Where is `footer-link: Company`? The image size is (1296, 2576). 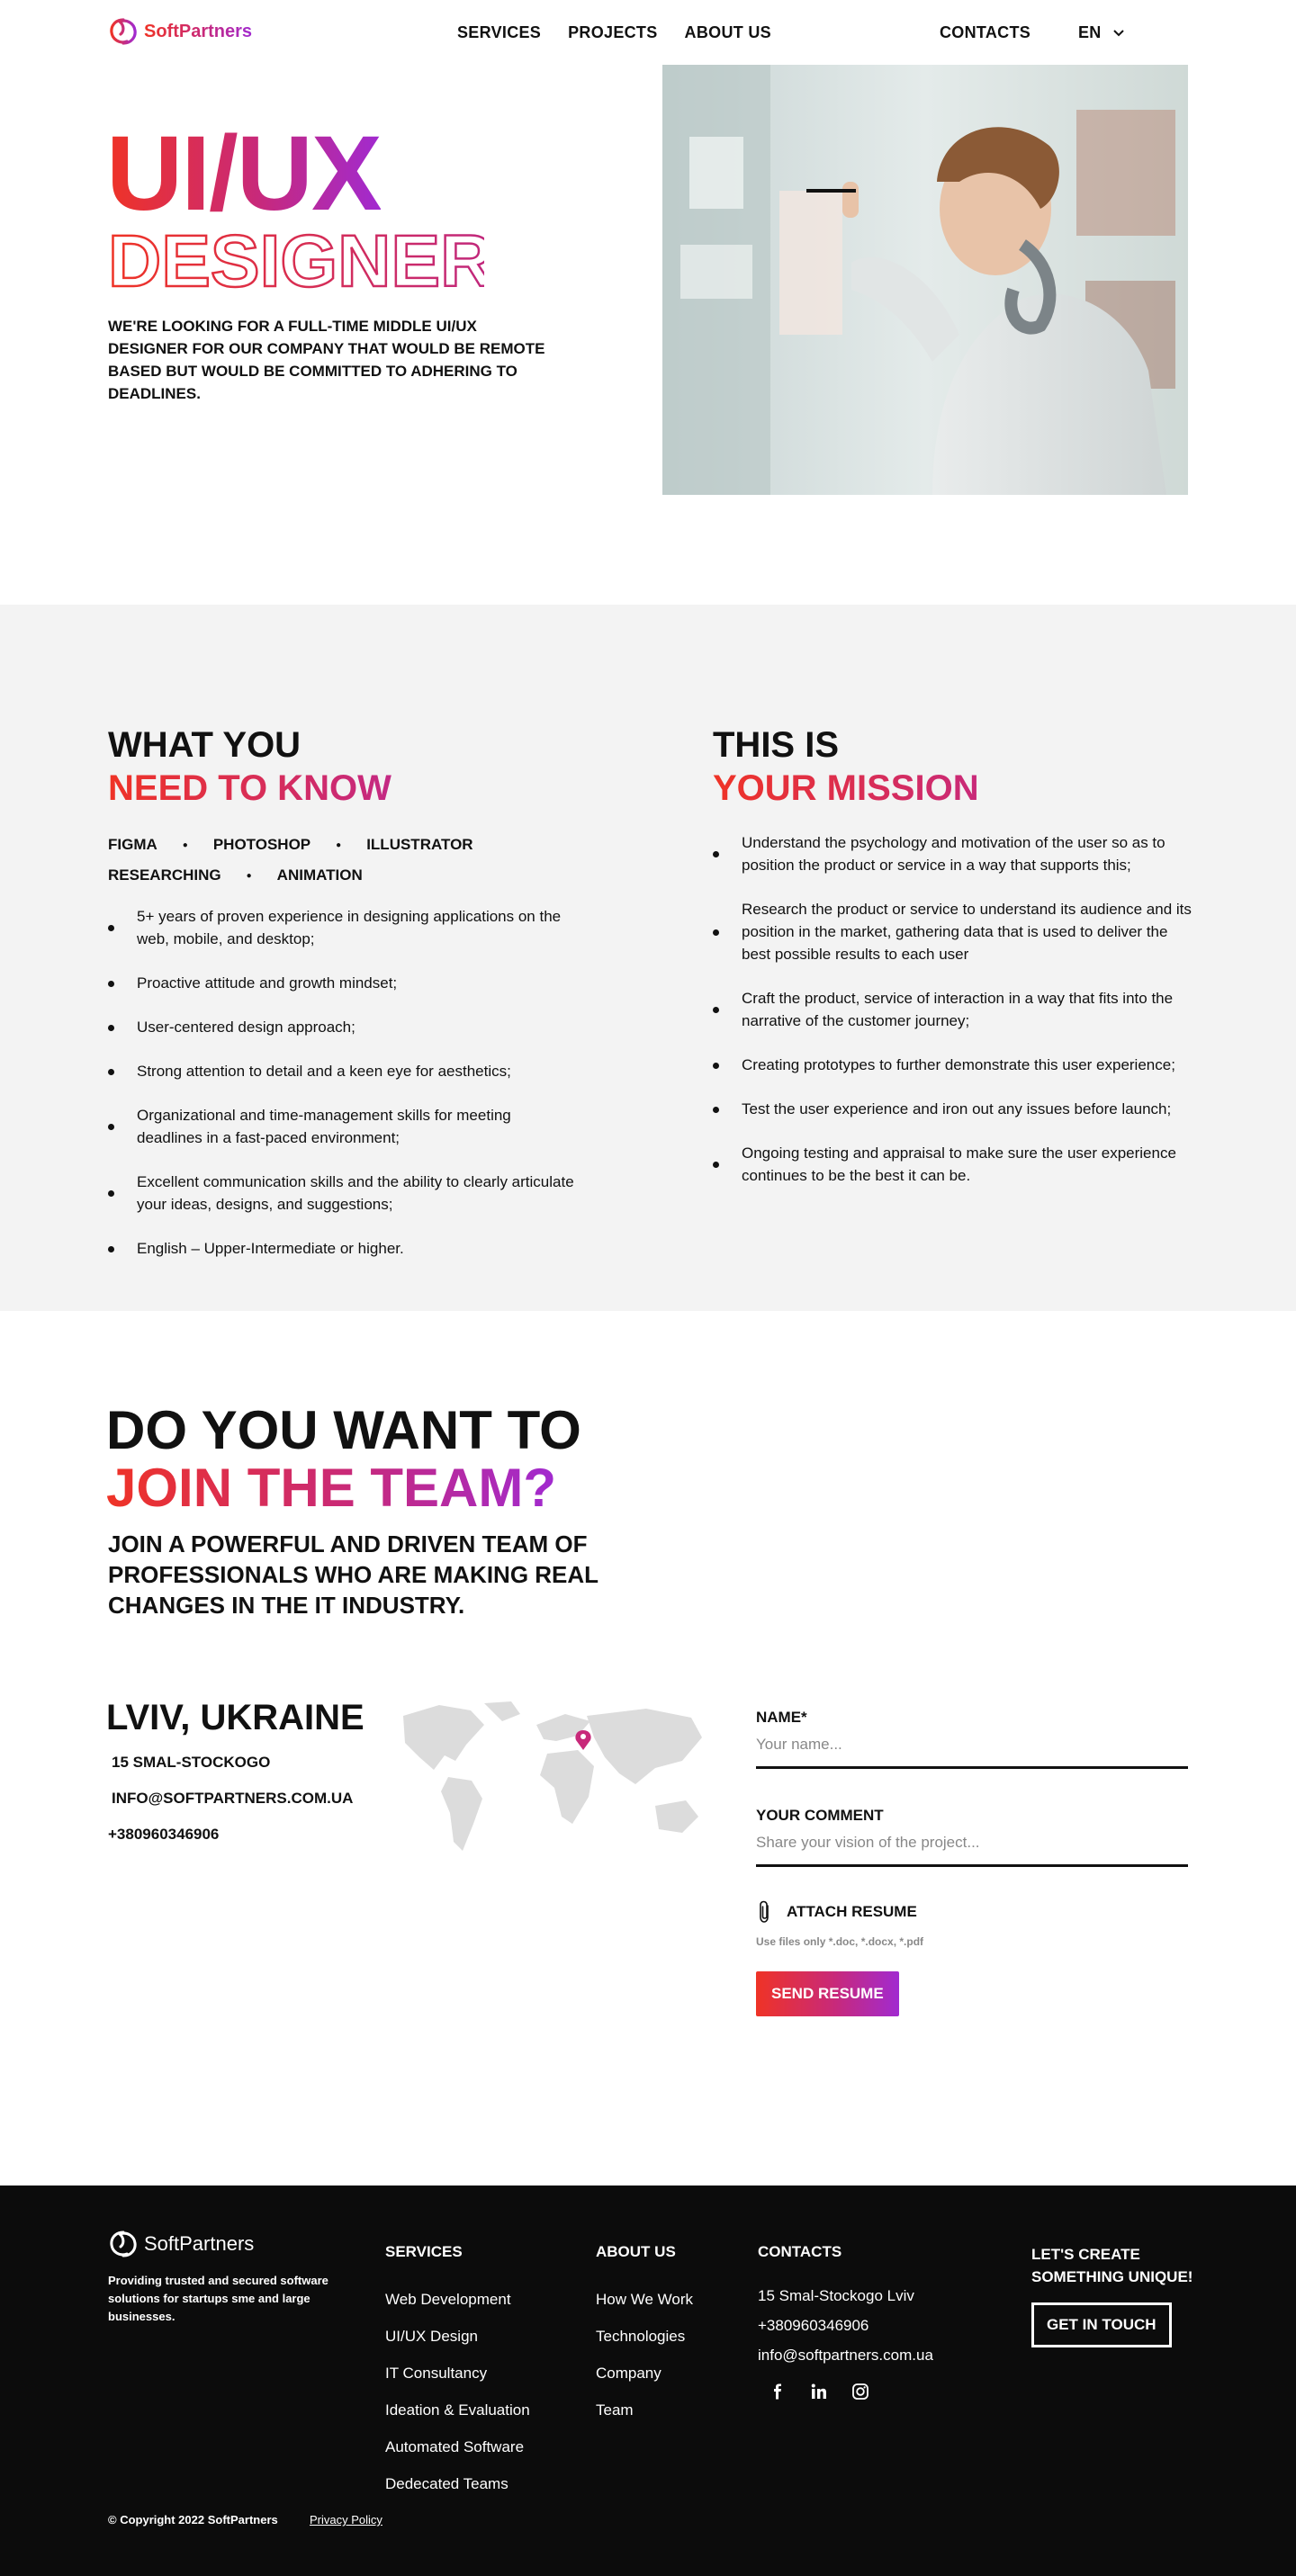
footer-link: Company is located at coordinates (645, 2374).